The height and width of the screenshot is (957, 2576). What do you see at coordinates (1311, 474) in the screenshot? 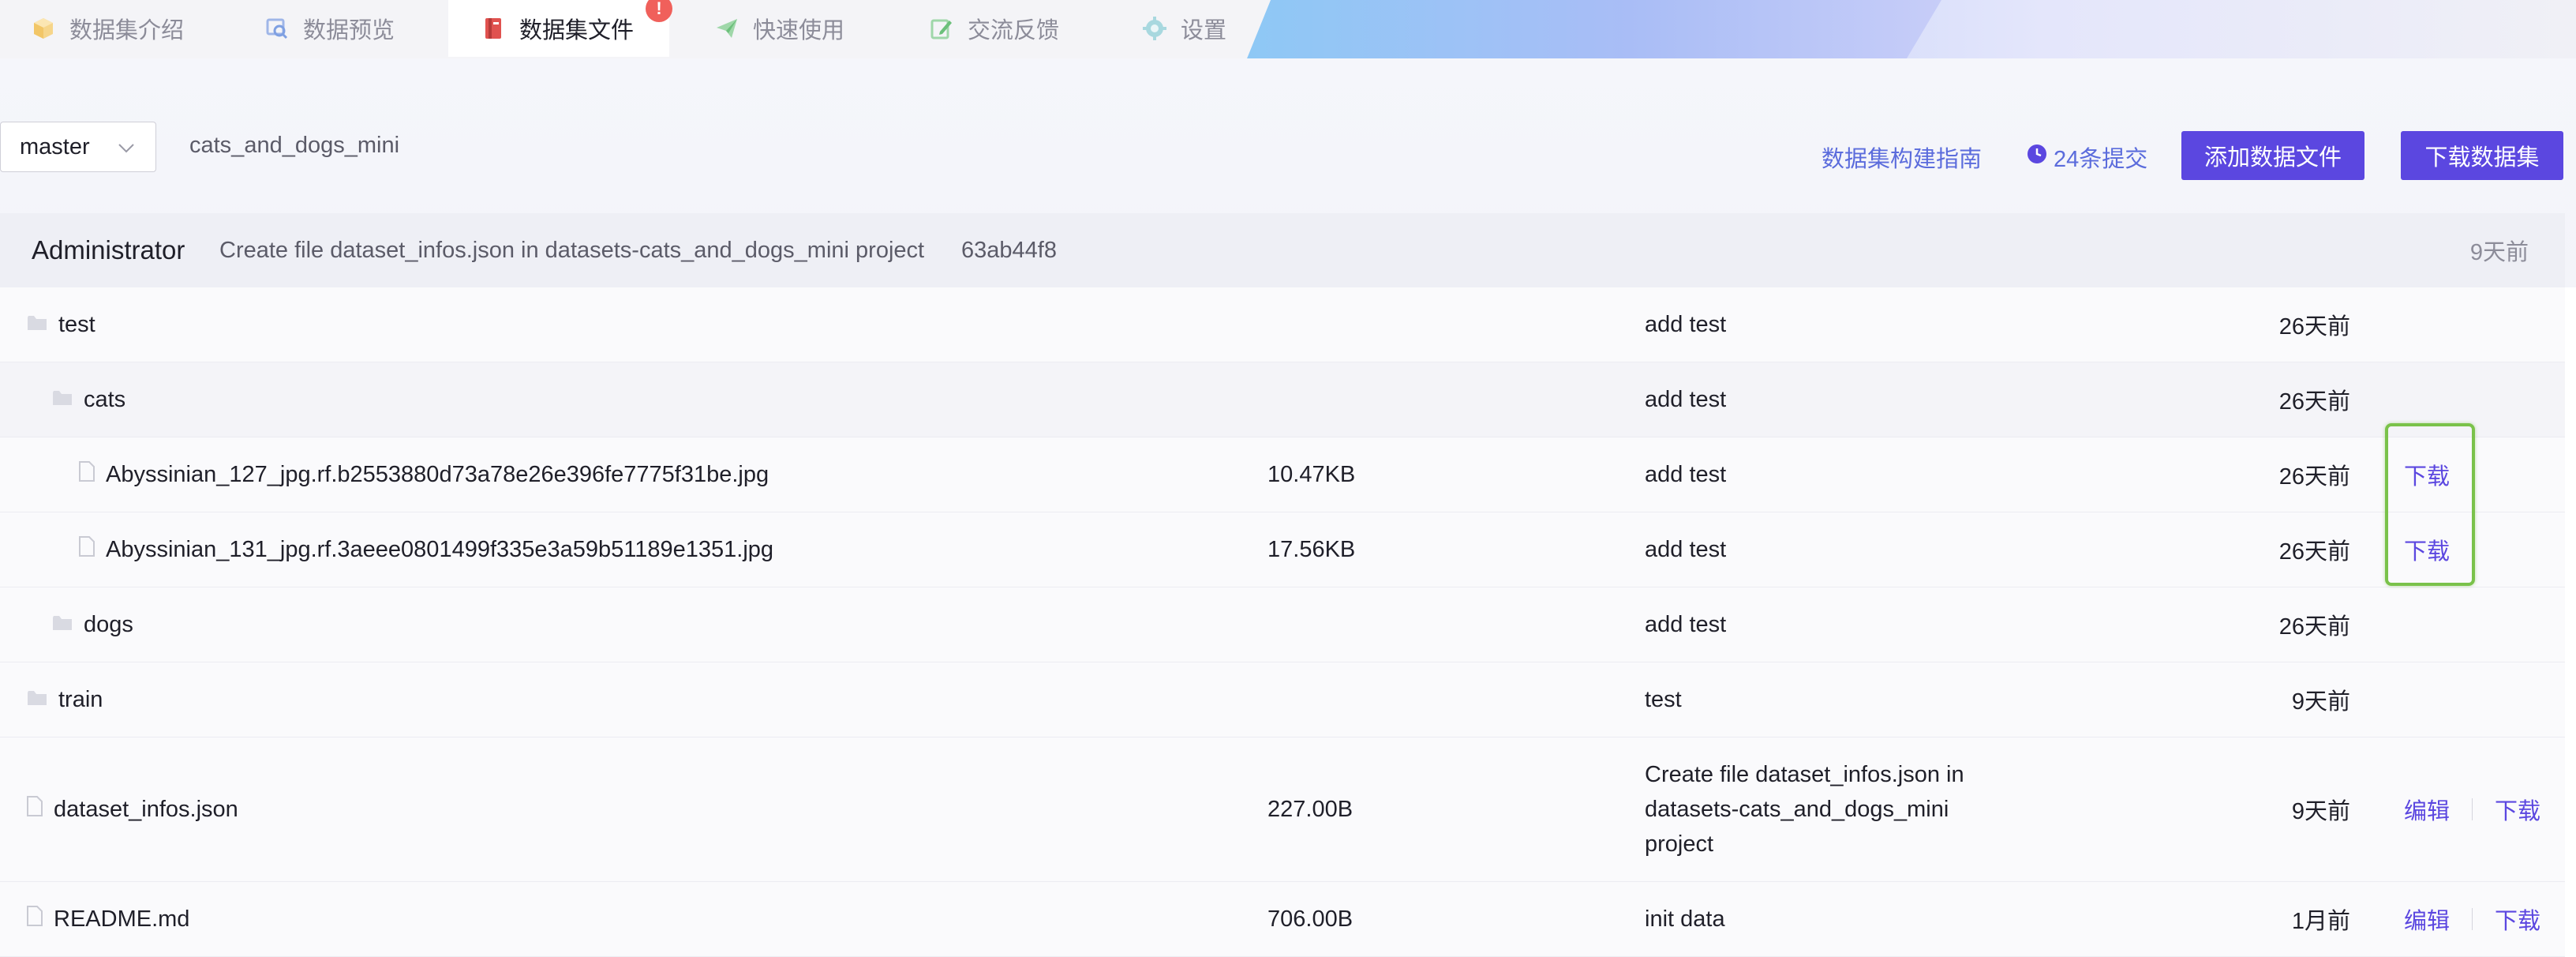
I see `file-size: 10.47KB` at bounding box center [1311, 474].